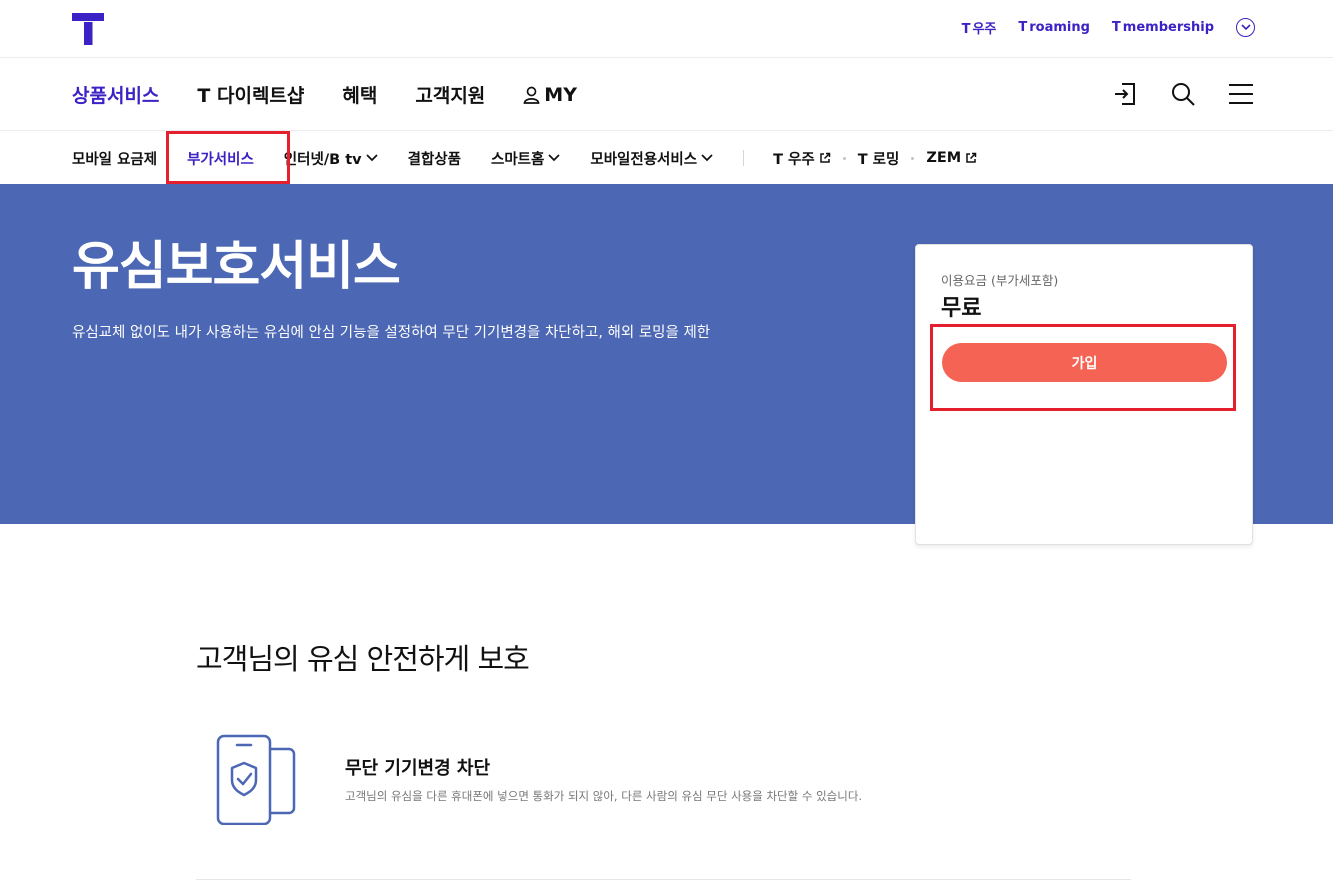  Describe the element at coordinates (666, 95) in the screenshot. I see `global-nav: 상품서비스 T 다이렉트샵 혜택 고객지원 MY` at that location.